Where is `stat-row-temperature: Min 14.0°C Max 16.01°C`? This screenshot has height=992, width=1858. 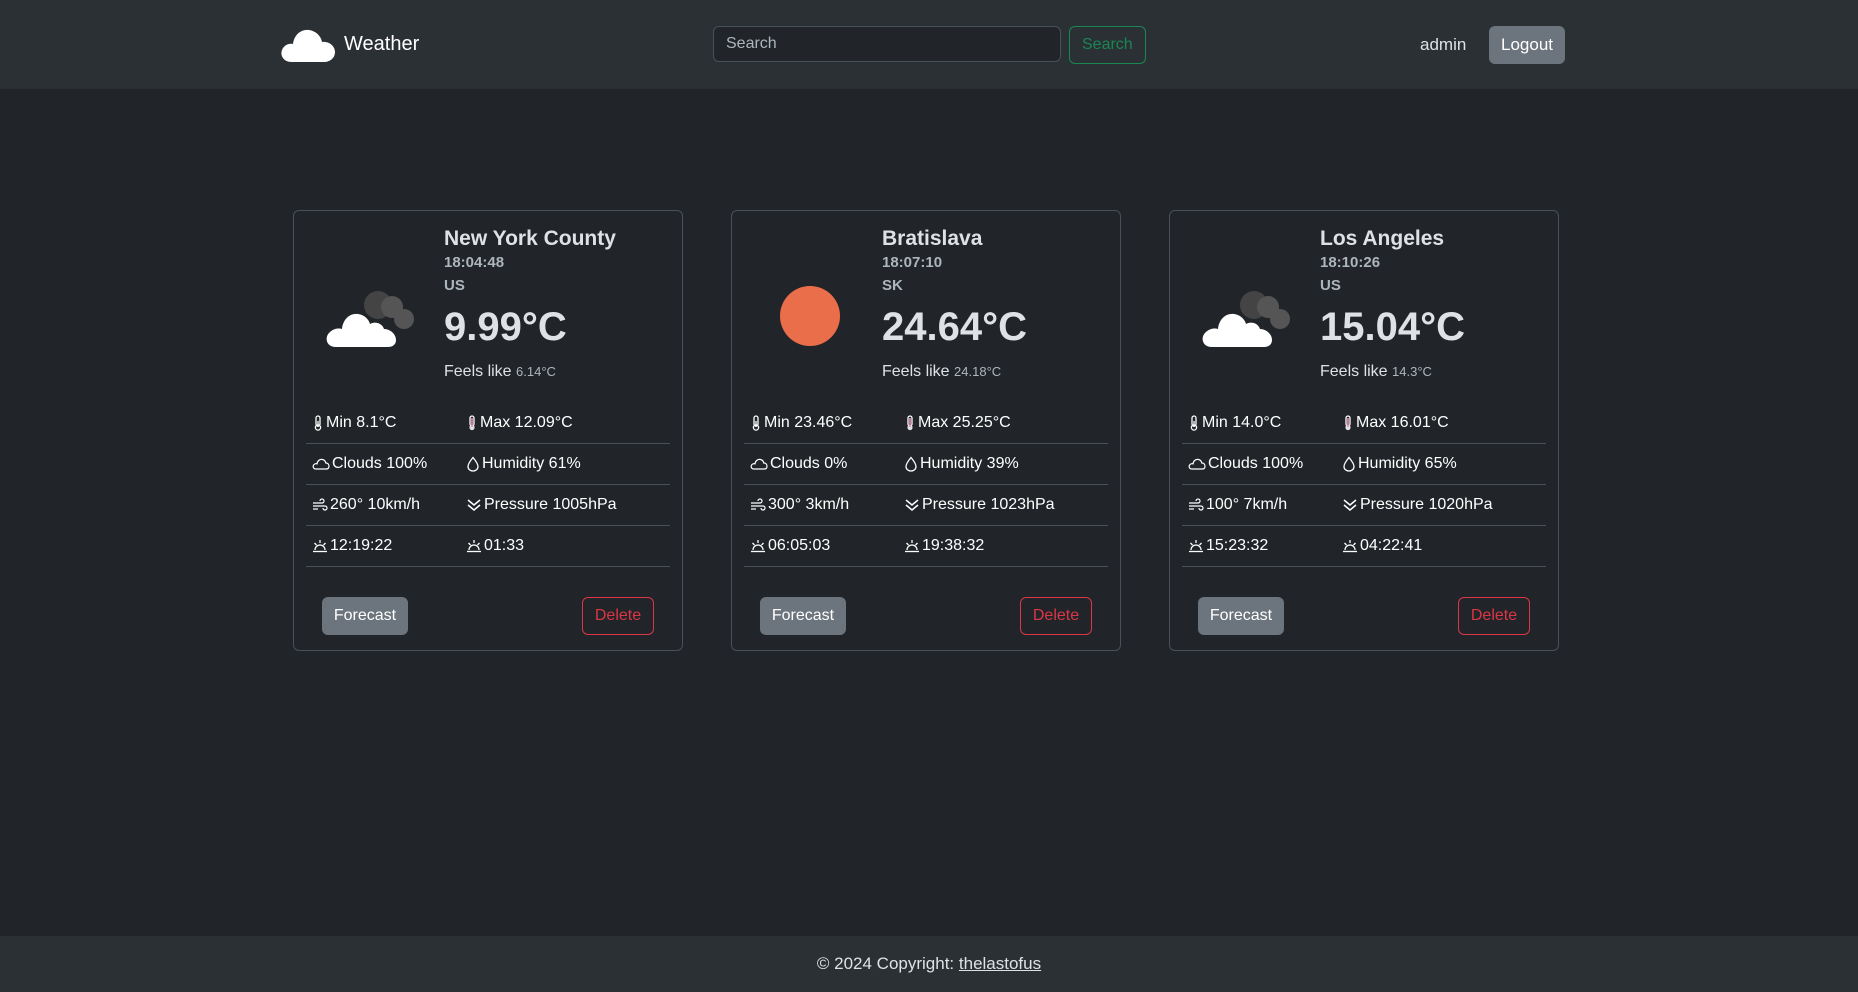
stat-row-temperature: Min 14.0°C Max 16.01°C is located at coordinates (1364, 423).